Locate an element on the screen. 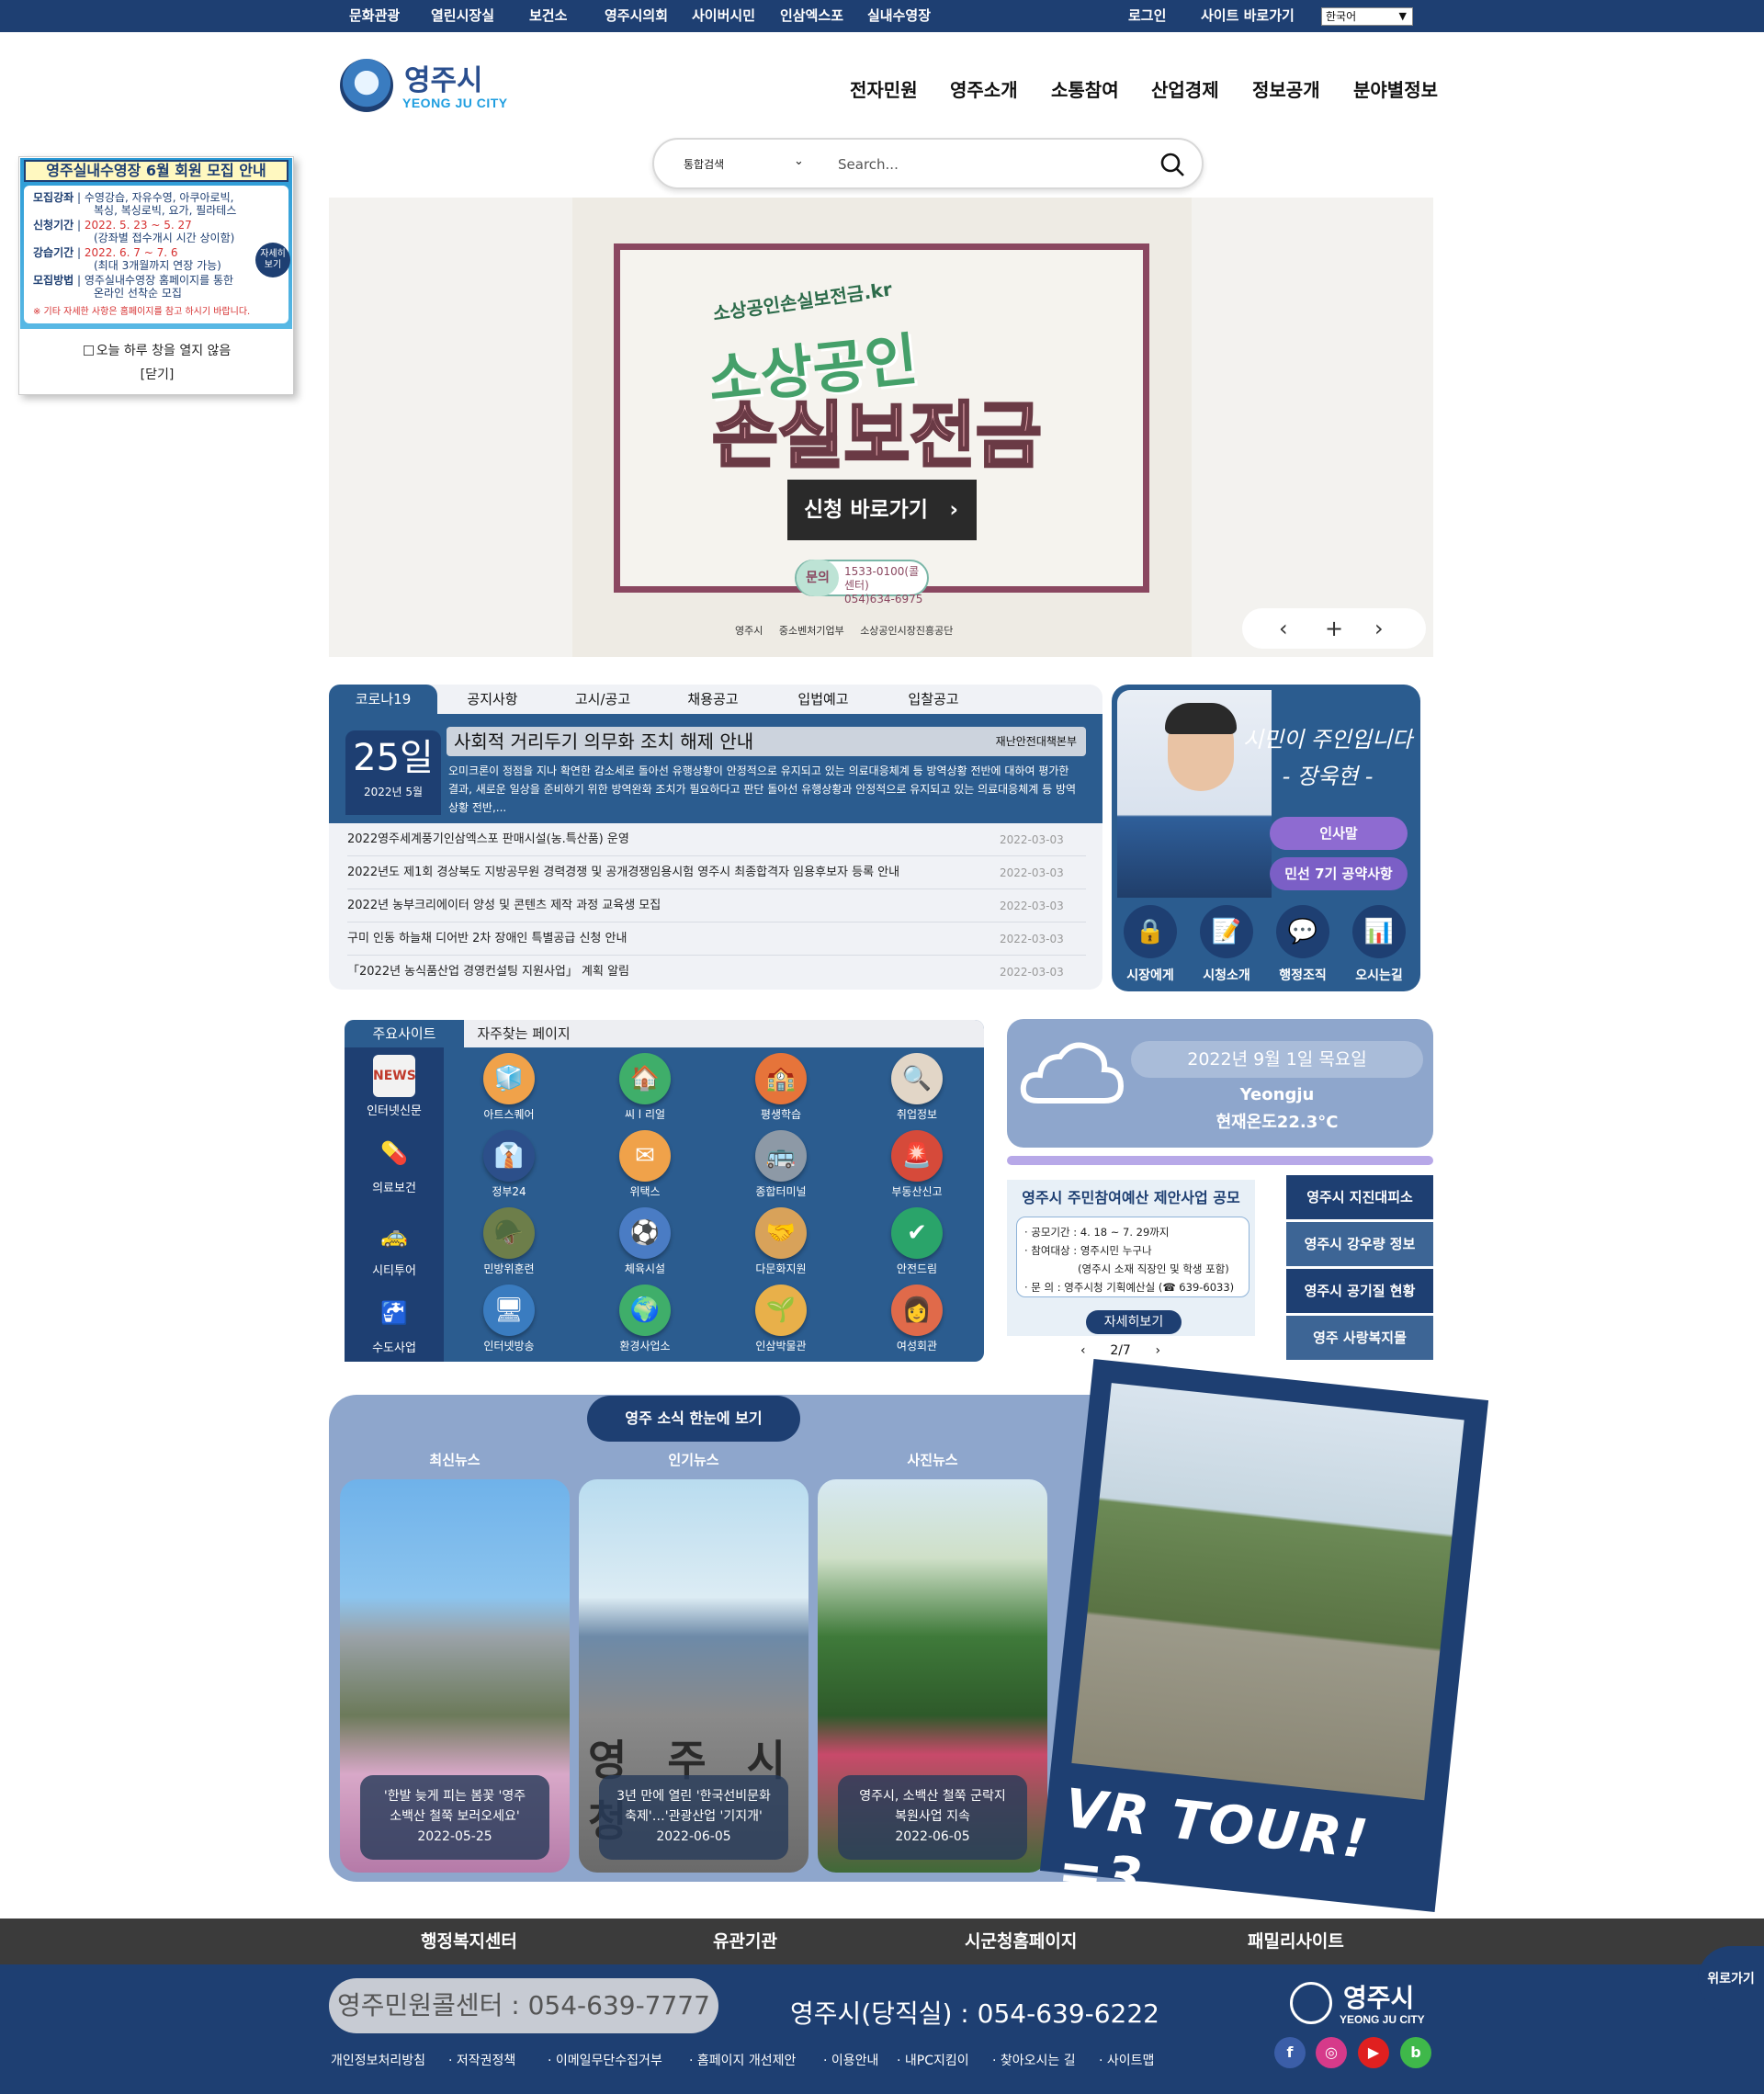 The width and height of the screenshot is (1764, 2094). mayor-link-petition: 🔒 시장에게 is located at coordinates (1150, 944).